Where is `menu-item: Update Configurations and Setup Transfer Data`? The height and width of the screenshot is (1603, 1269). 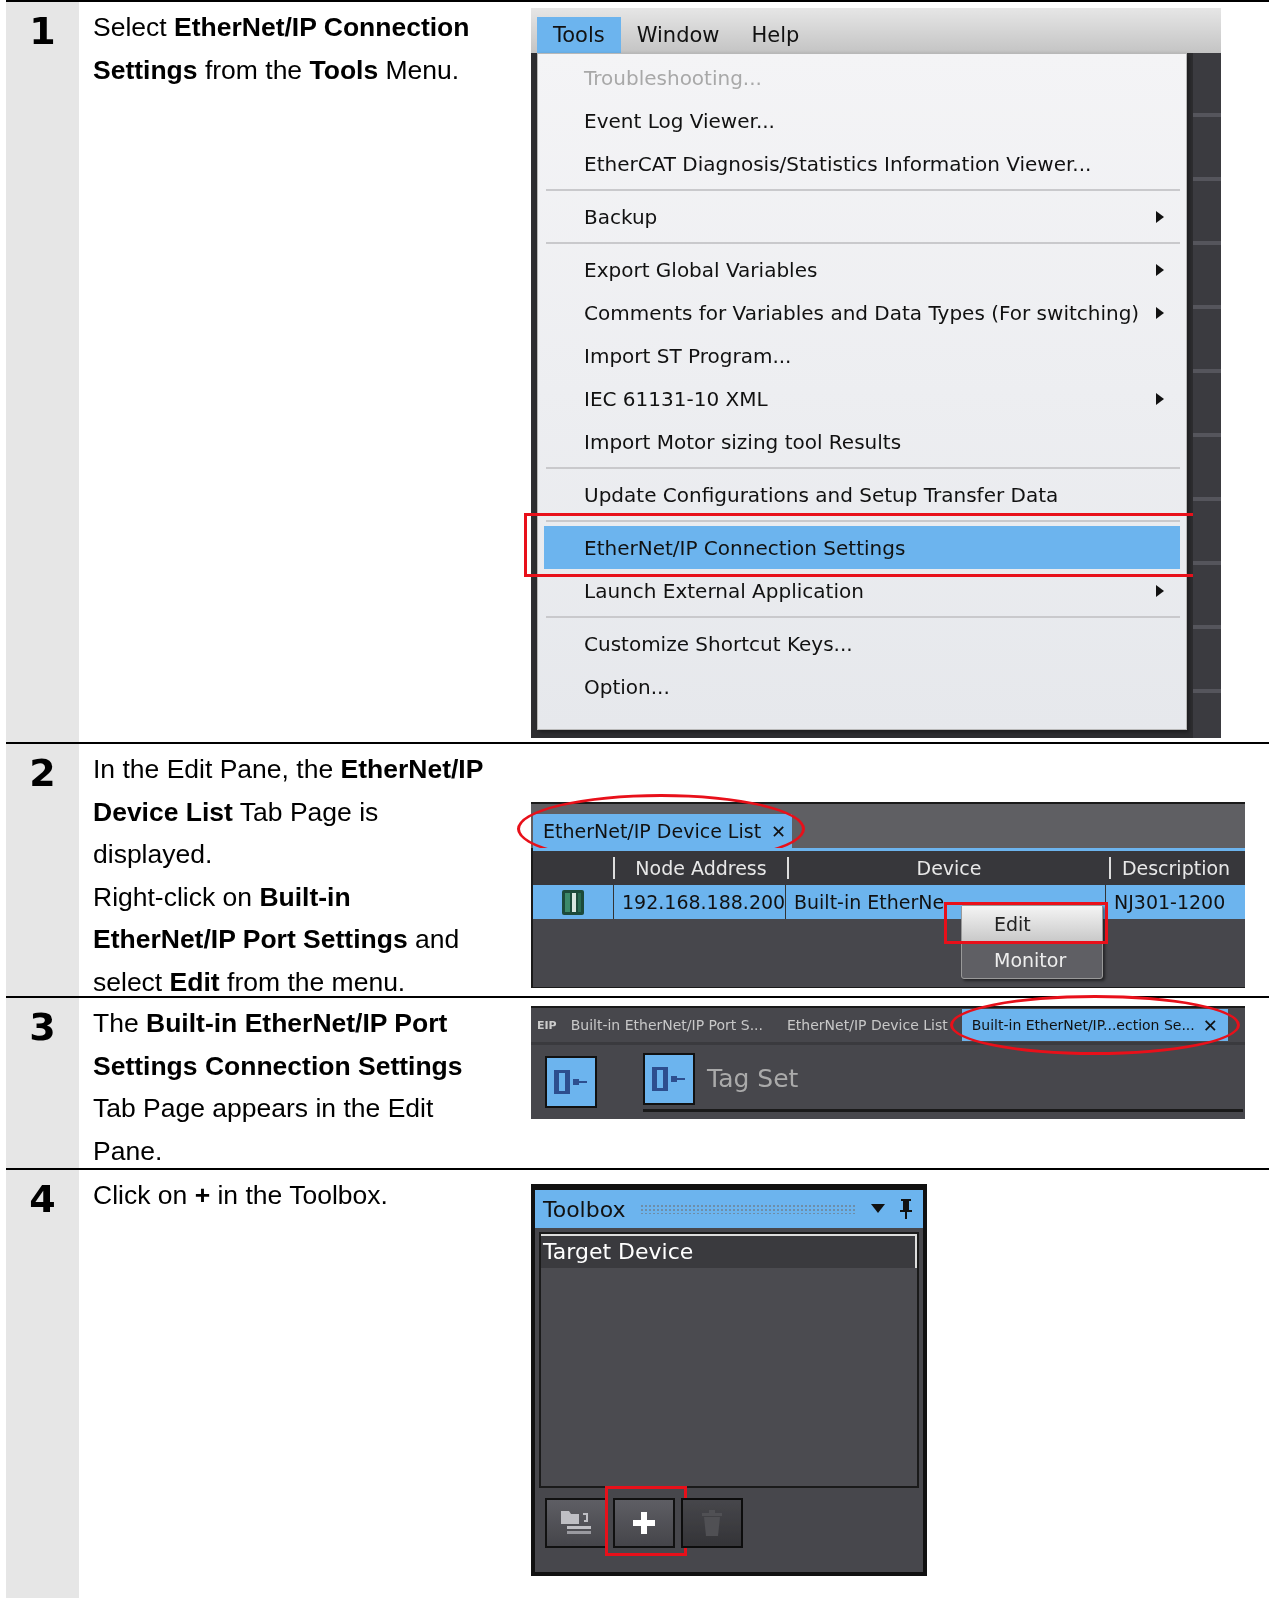
menu-item: Update Configurations and Setup Transfer Data is located at coordinates (862, 494).